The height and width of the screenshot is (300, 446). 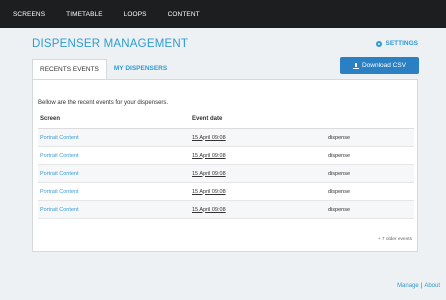 What do you see at coordinates (226, 122) in the screenshot?
I see `table-header: Screen Event date` at bounding box center [226, 122].